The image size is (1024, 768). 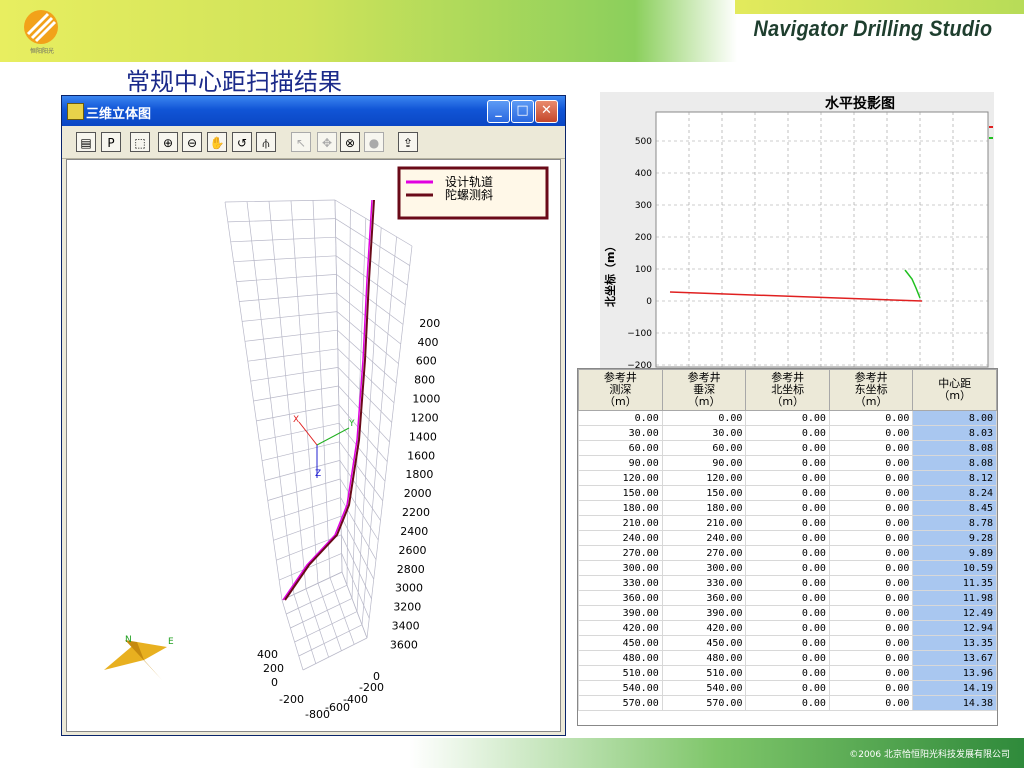 I want to click on logo-caption: 恒阳阳光, so click(x=42, y=51).